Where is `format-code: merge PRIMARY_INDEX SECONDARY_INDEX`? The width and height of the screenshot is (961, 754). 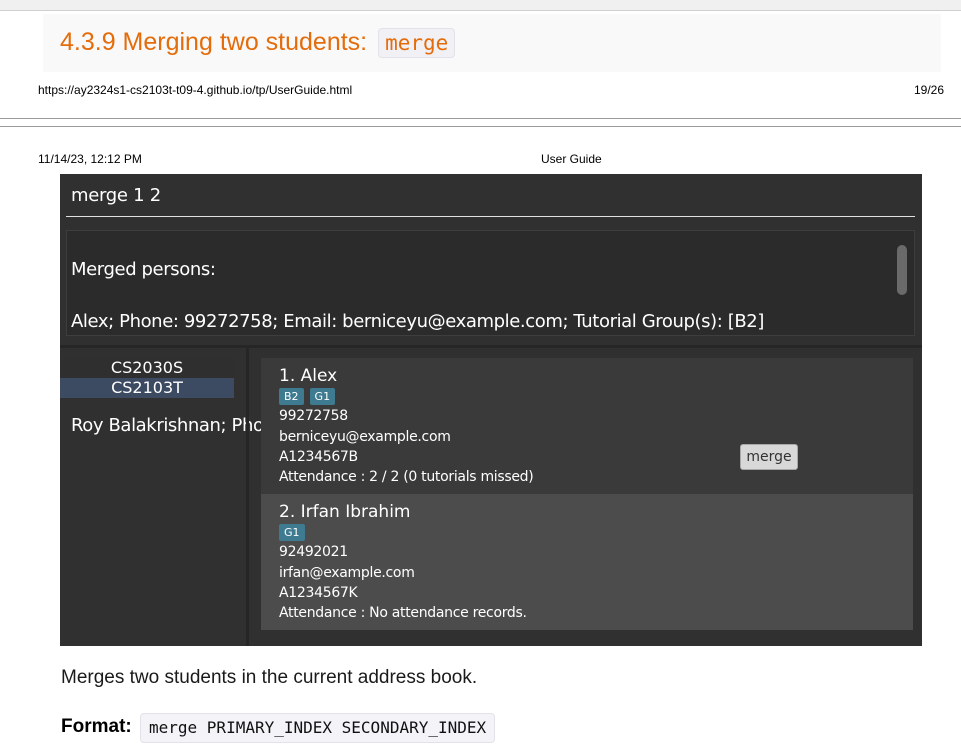
format-code: merge PRIMARY_INDEX SECONDARY_INDEX is located at coordinates (318, 728).